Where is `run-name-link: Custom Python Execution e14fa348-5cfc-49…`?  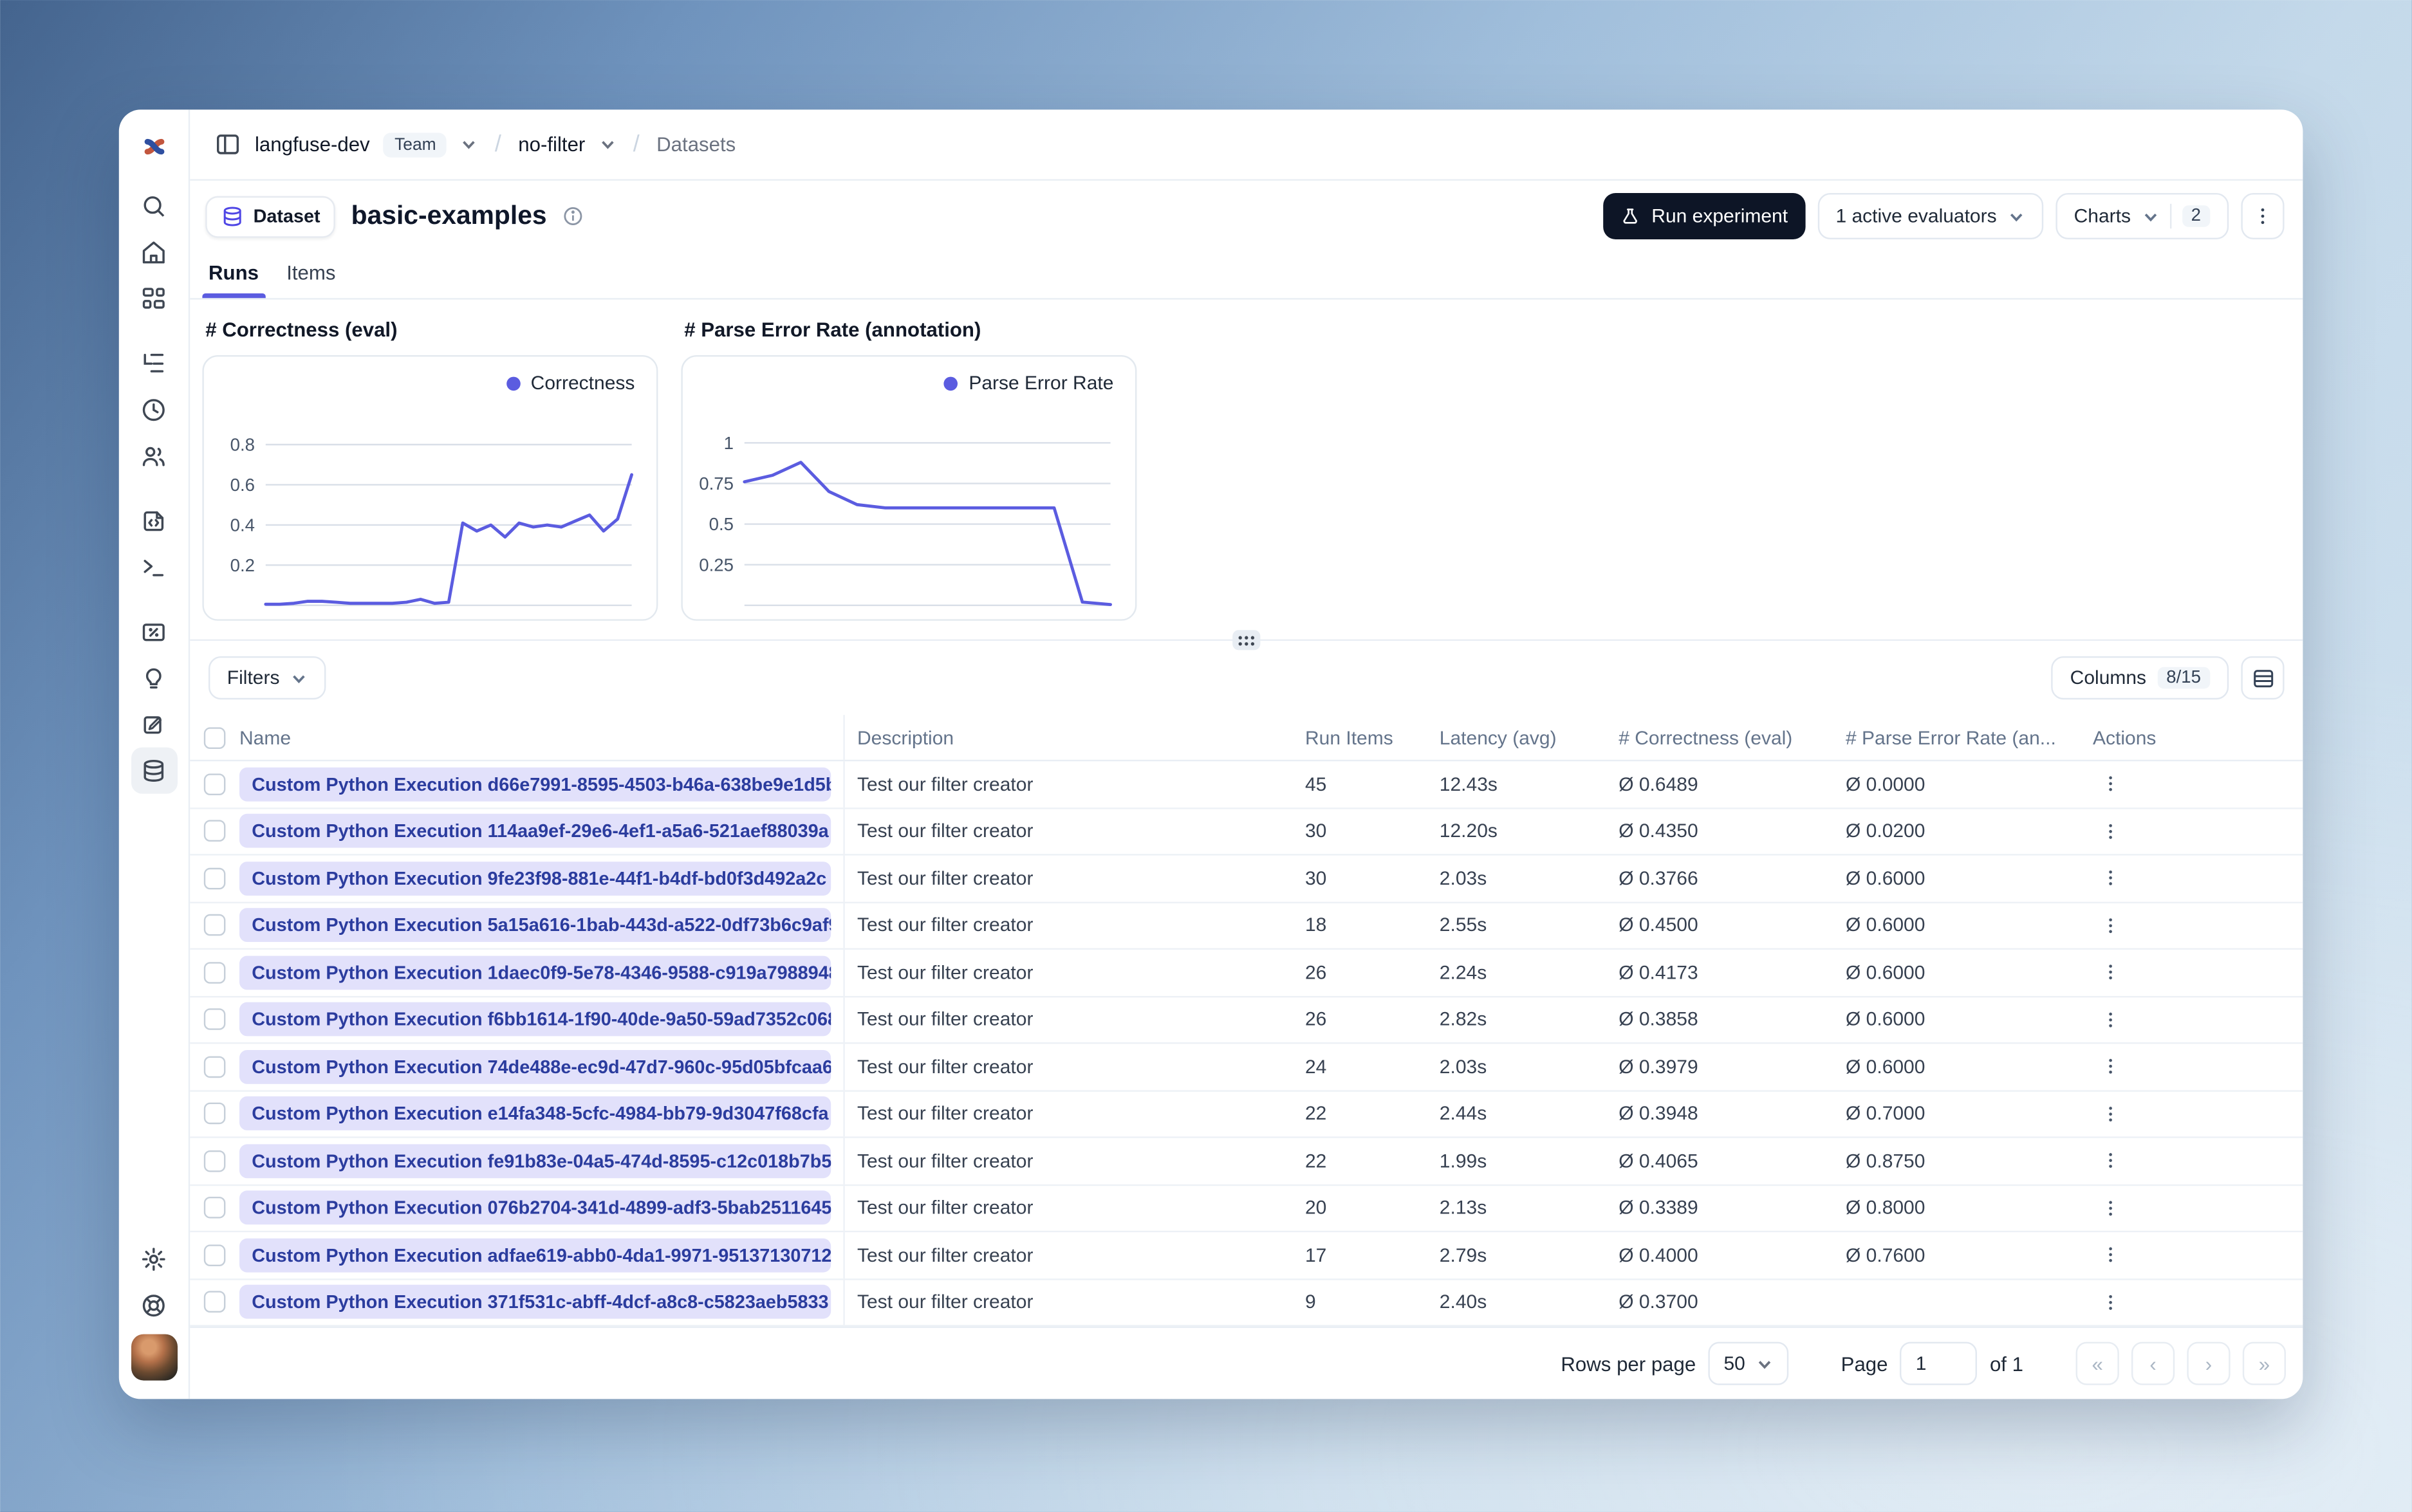
run-name-link: Custom Python Execution e14fa348-5cfc-49… is located at coordinates (535, 1113).